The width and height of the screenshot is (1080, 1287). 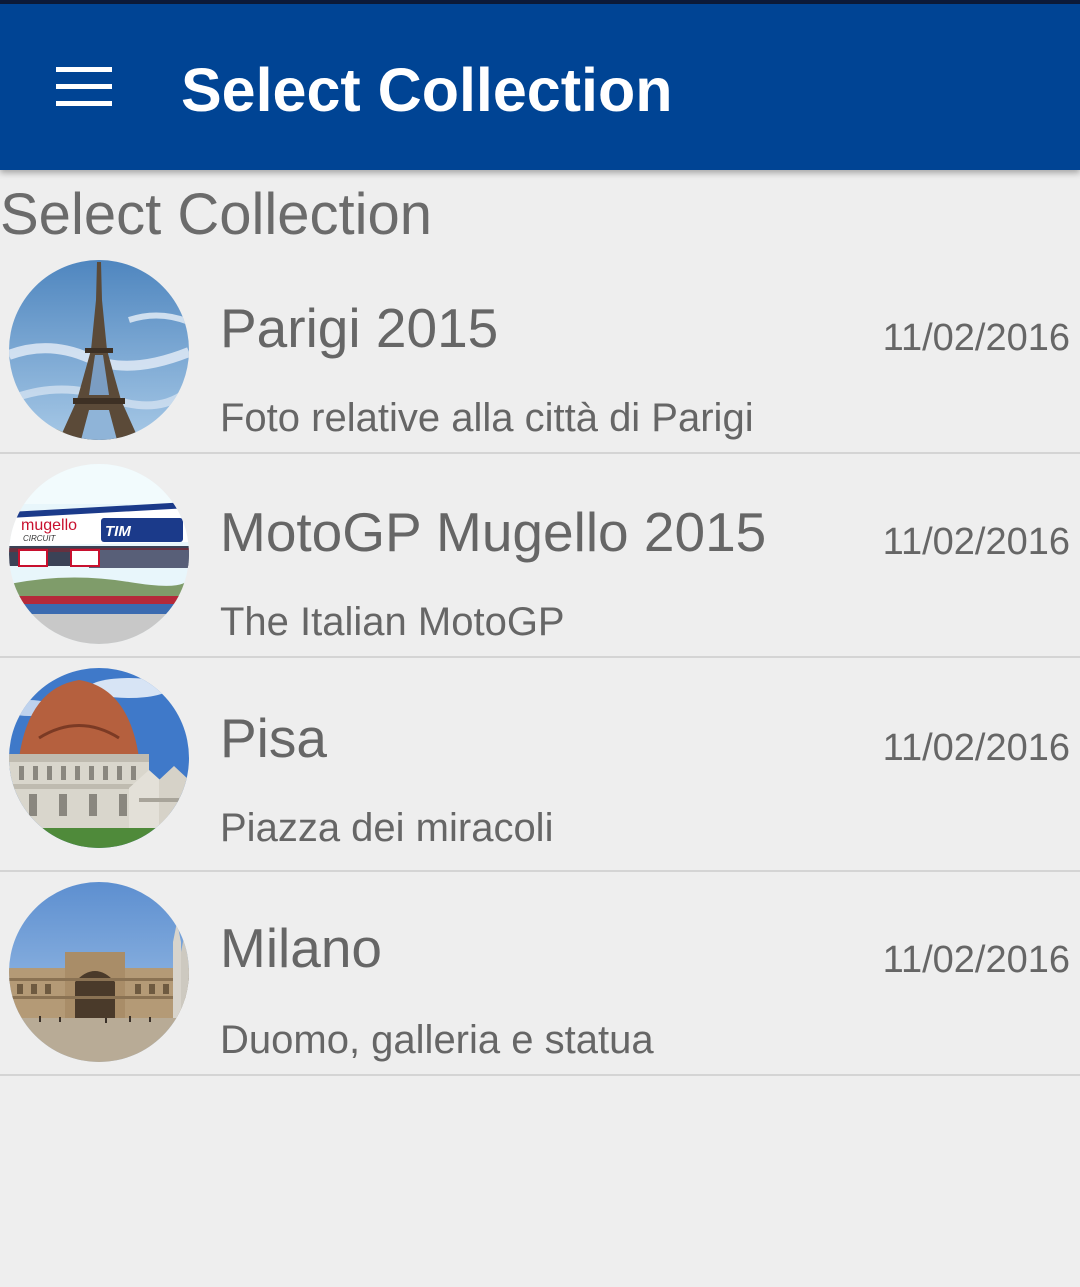 What do you see at coordinates (49, 525) in the screenshot?
I see `mugello-logo-text: mugello` at bounding box center [49, 525].